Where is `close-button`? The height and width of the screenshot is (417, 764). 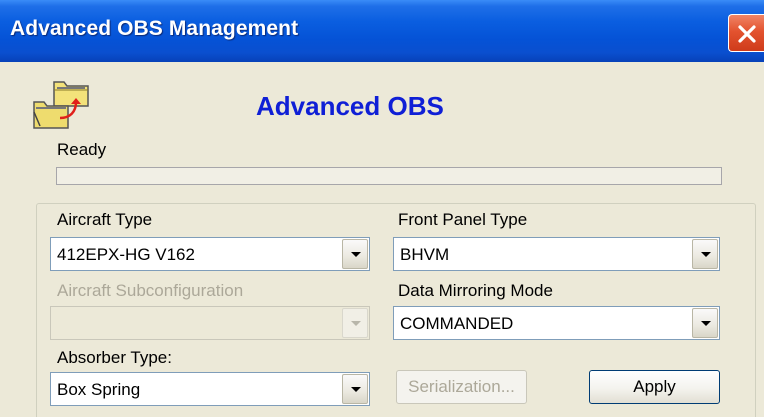
close-button is located at coordinates (746, 33).